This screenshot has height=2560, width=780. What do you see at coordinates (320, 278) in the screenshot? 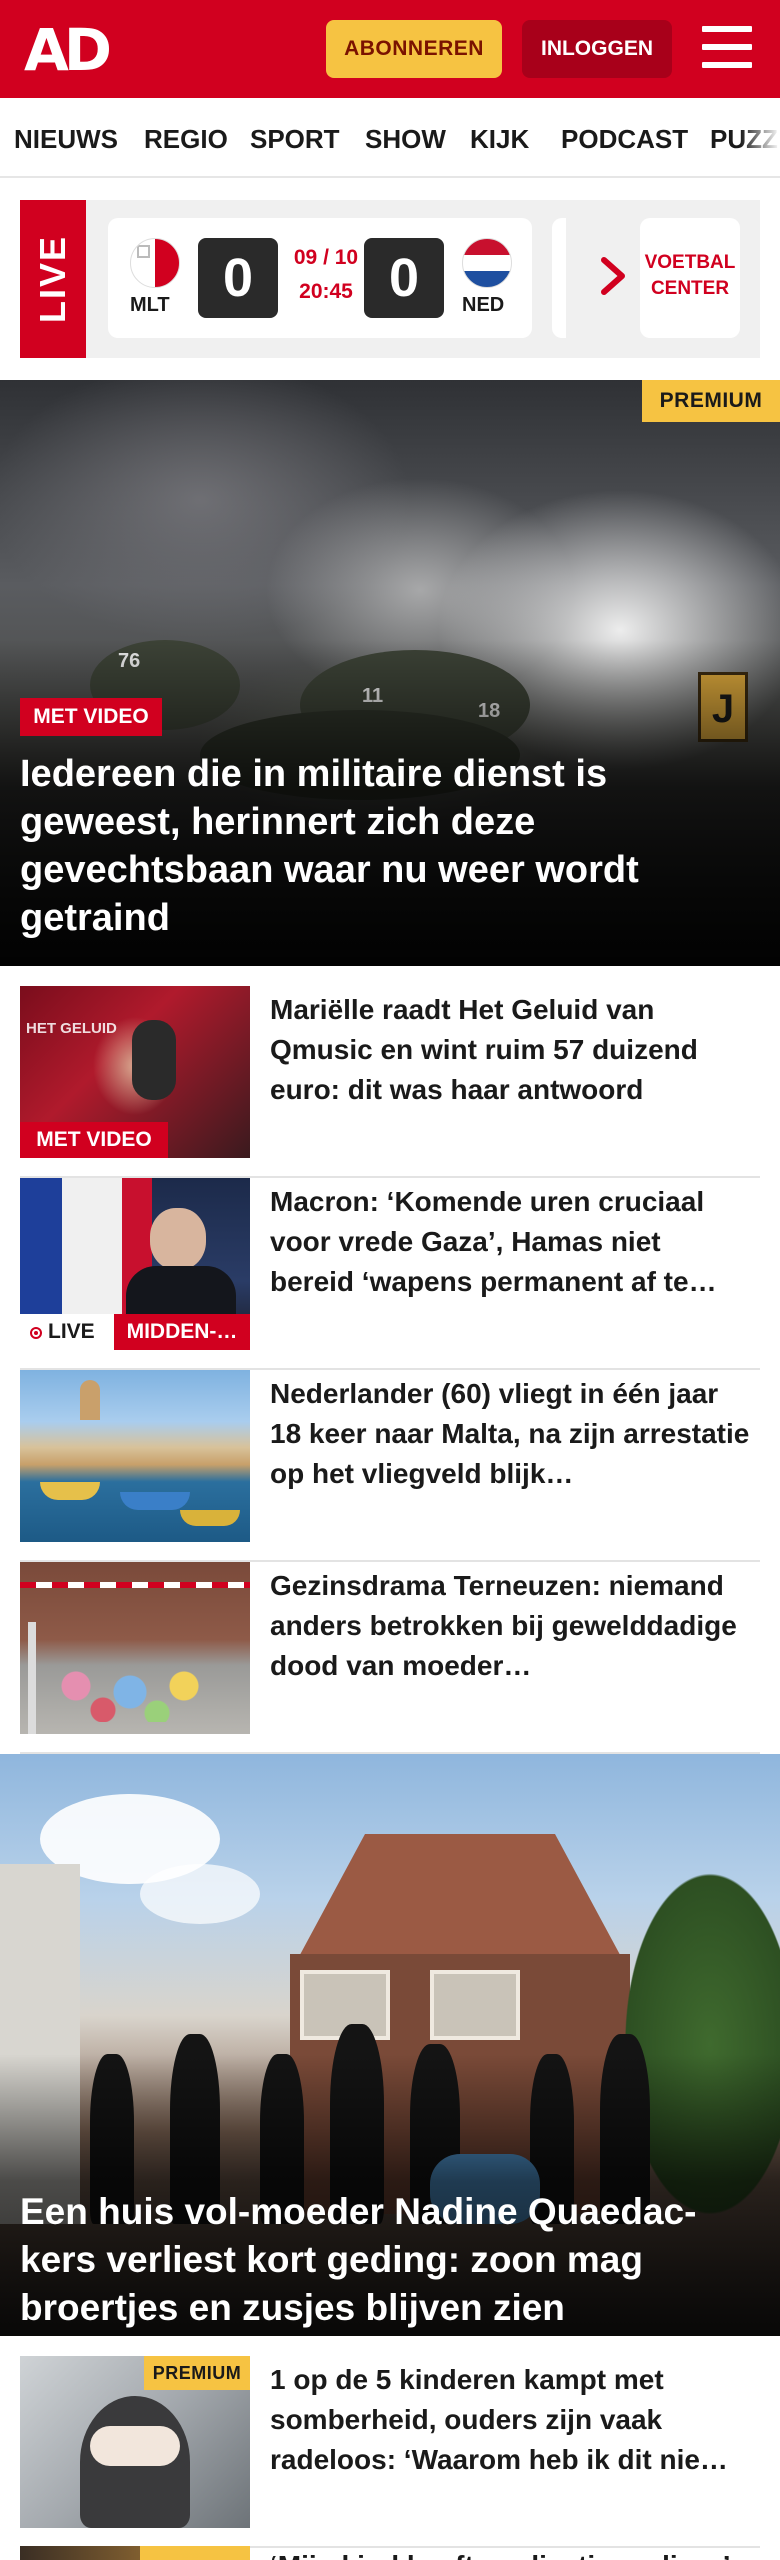
I see `match-card: MLT 0 09 / 10 20:45 0 NED` at bounding box center [320, 278].